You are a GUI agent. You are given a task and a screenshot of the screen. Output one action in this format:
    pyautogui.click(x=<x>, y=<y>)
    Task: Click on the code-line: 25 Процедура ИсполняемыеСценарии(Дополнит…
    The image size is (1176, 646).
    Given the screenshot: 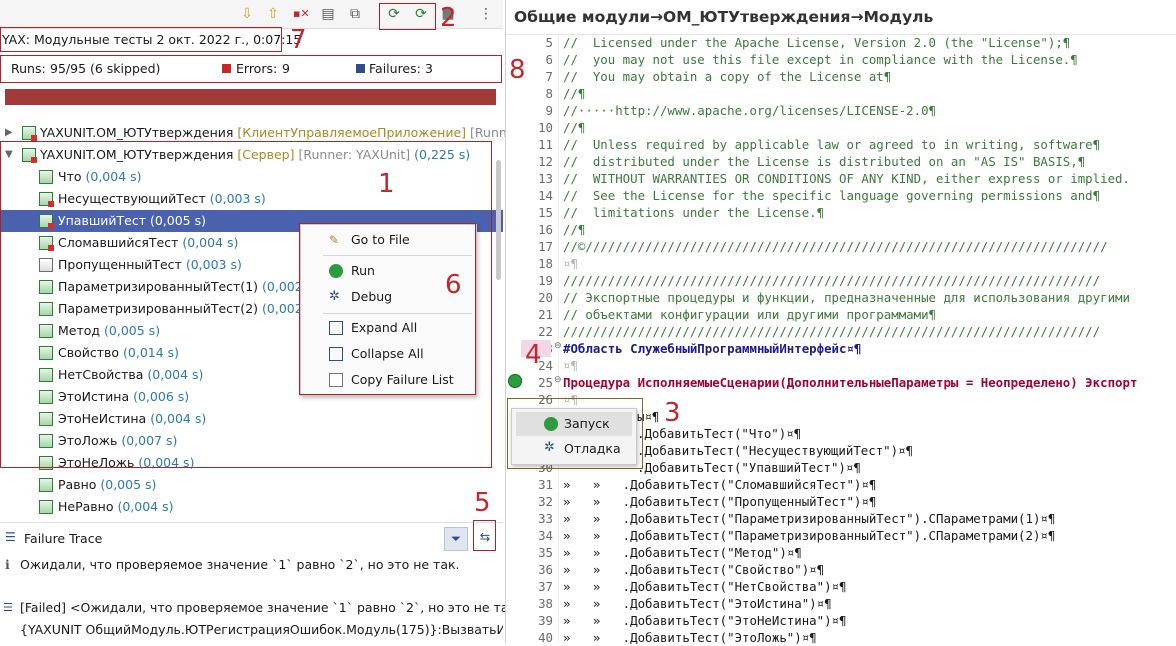 What is the action you would take?
    pyautogui.click(x=841, y=382)
    